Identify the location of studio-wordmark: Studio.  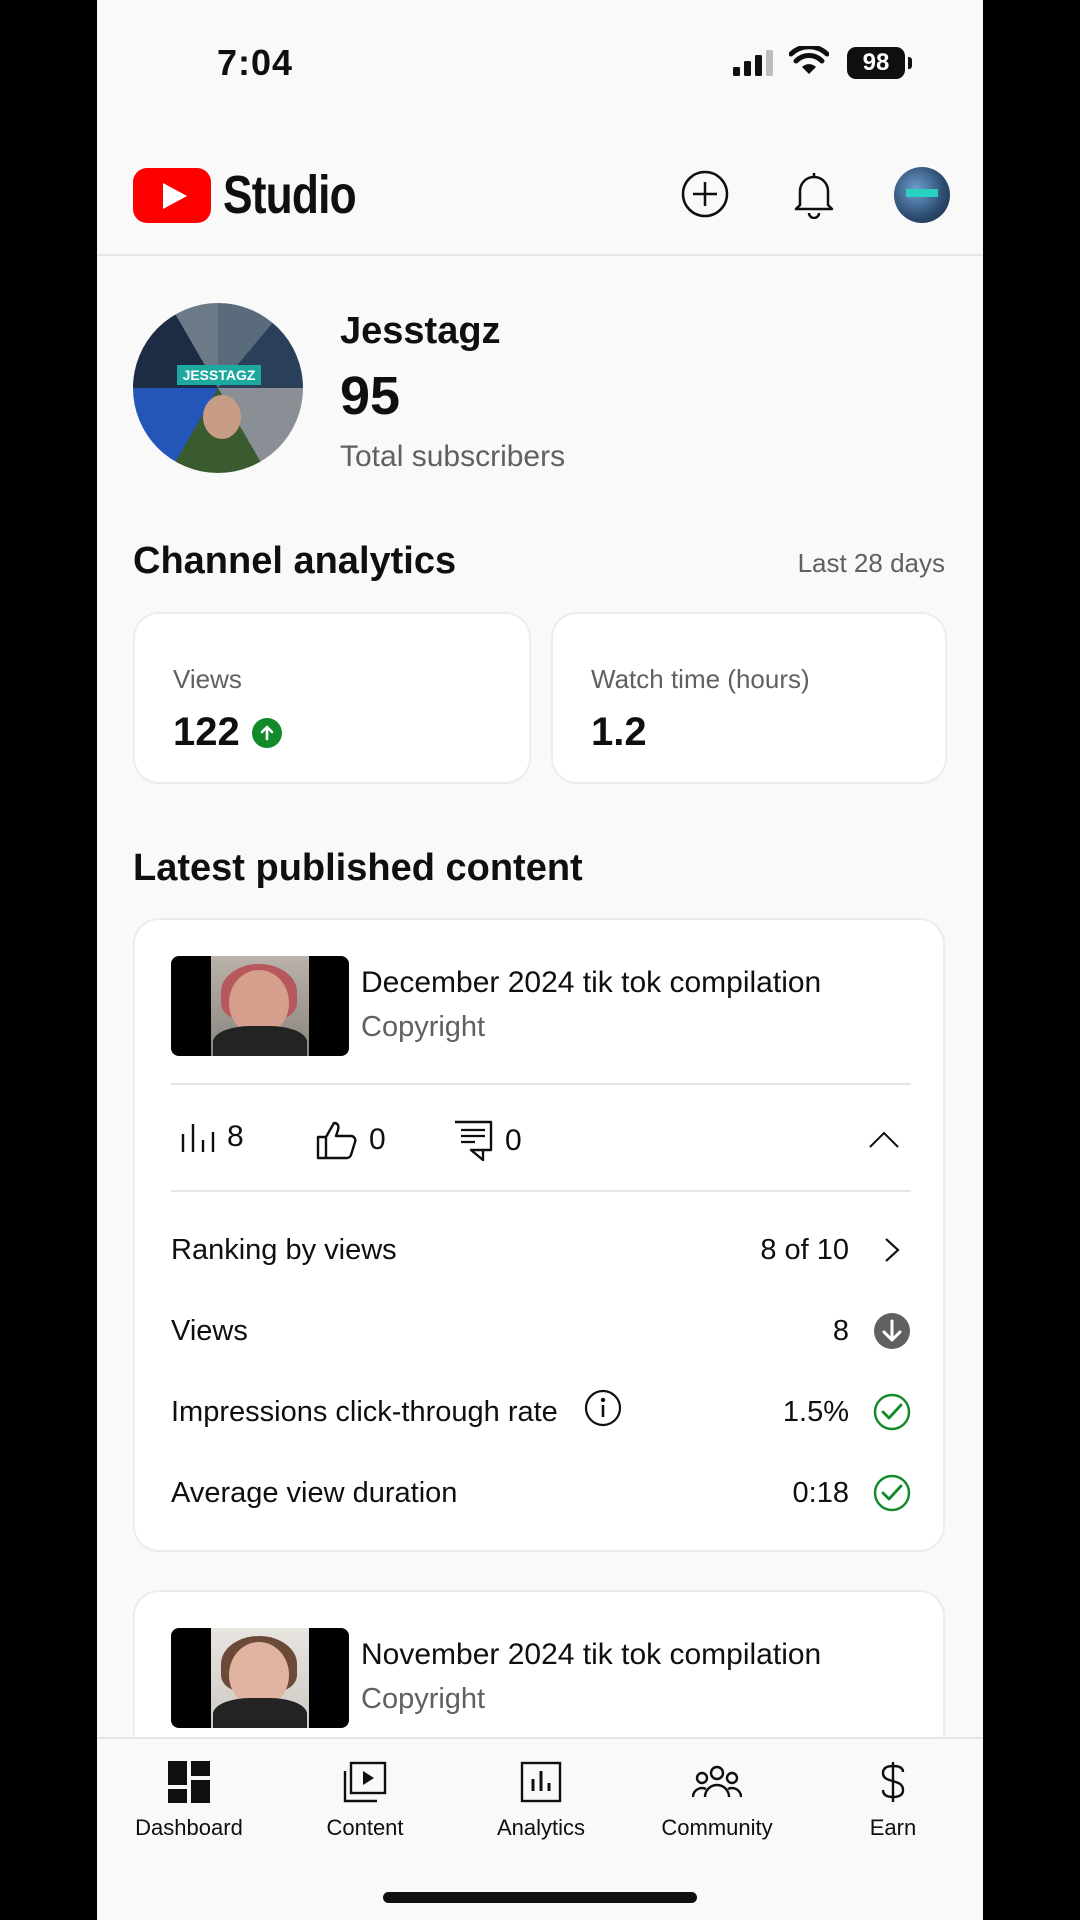
(290, 195).